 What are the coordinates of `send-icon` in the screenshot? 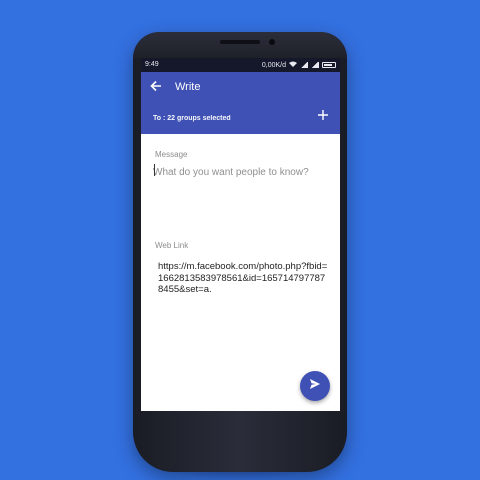 It's located at (315, 386).